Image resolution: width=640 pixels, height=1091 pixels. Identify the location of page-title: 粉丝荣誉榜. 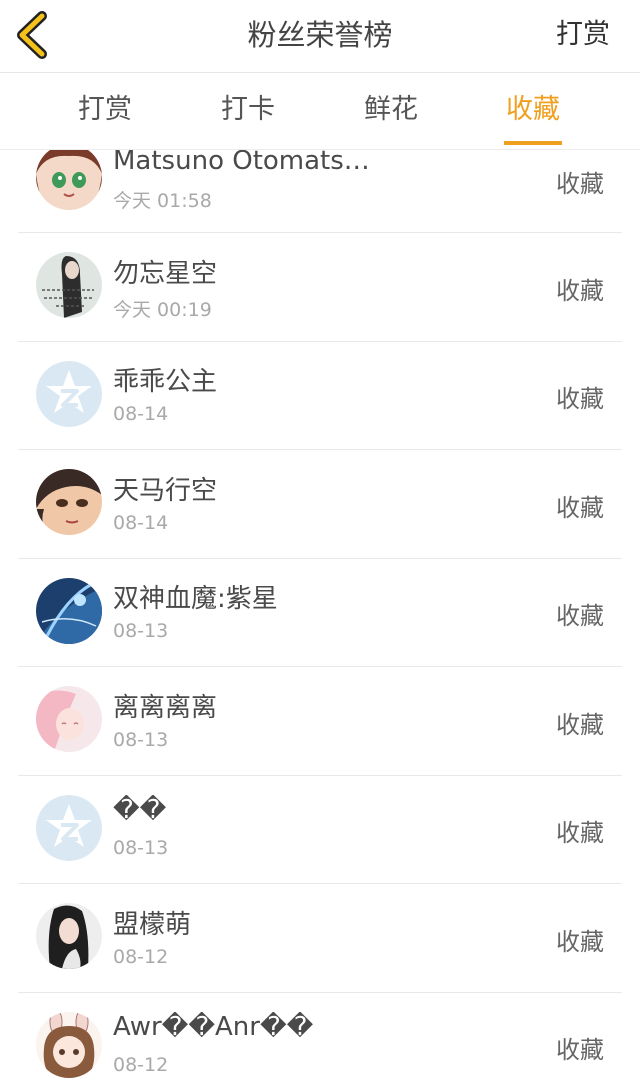
(320, 35).